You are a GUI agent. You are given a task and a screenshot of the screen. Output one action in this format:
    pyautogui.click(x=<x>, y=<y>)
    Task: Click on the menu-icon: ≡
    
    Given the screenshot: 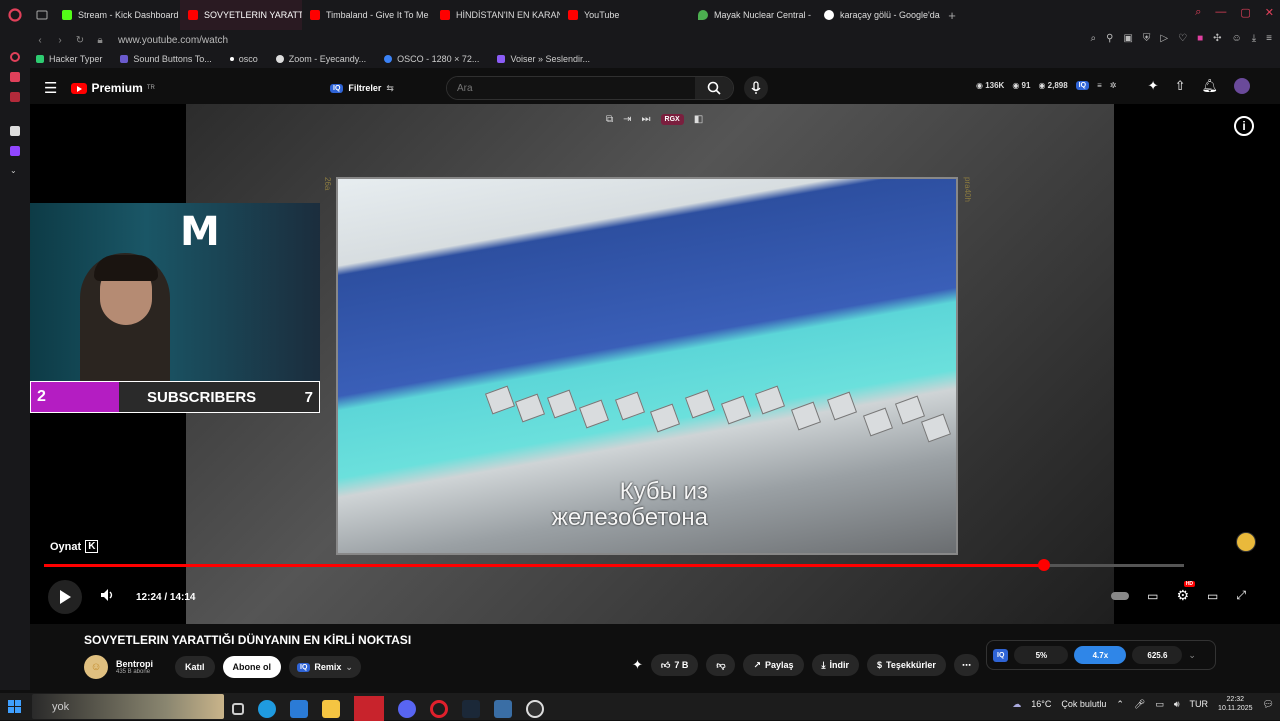 What is the action you would take?
    pyautogui.click(x=1269, y=38)
    